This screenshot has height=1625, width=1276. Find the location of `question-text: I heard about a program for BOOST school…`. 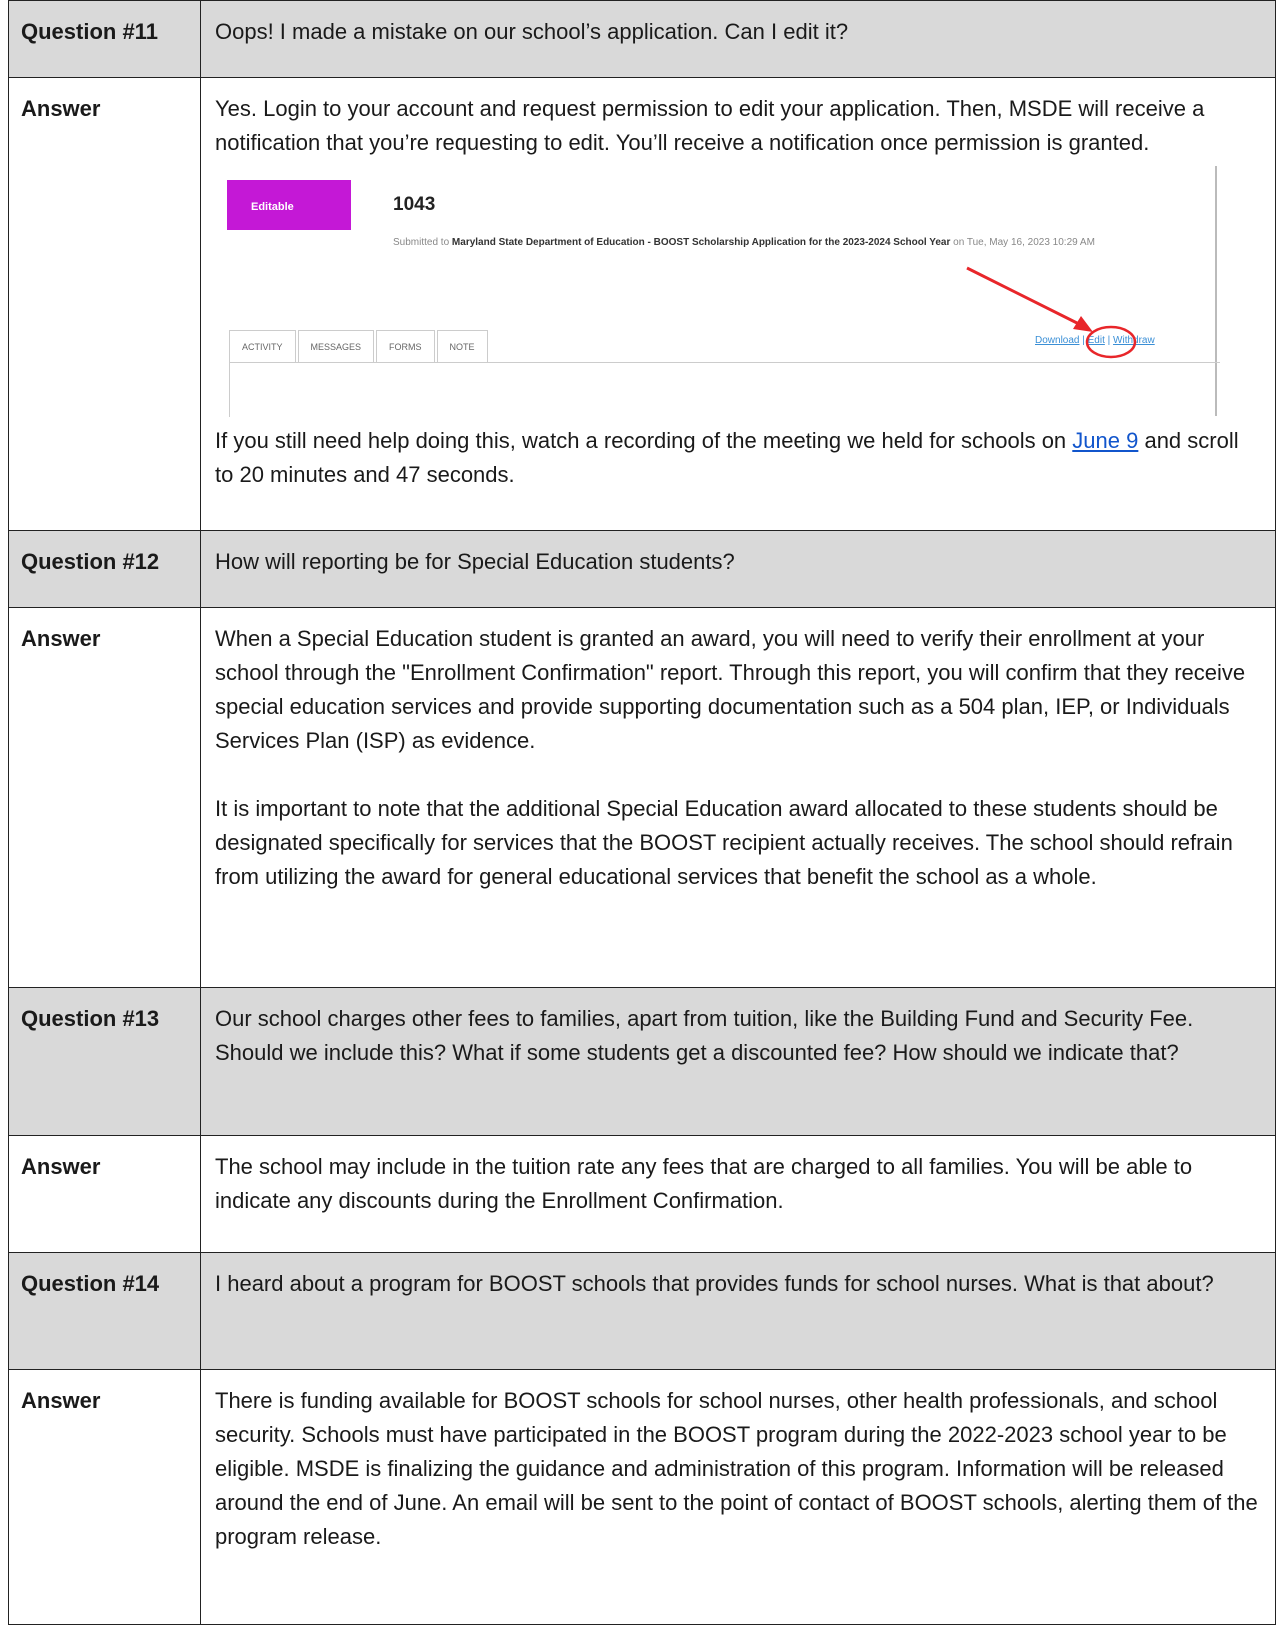

question-text: I heard about a program for BOOST school… is located at coordinates (738, 1311).